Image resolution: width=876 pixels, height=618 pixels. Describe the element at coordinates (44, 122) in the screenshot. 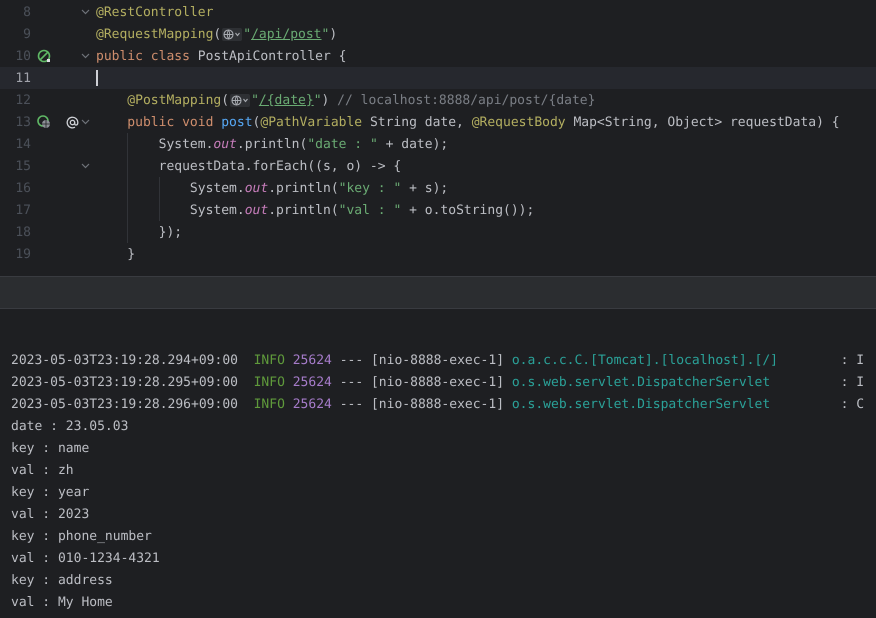

I see `bean-globe-icon` at that location.